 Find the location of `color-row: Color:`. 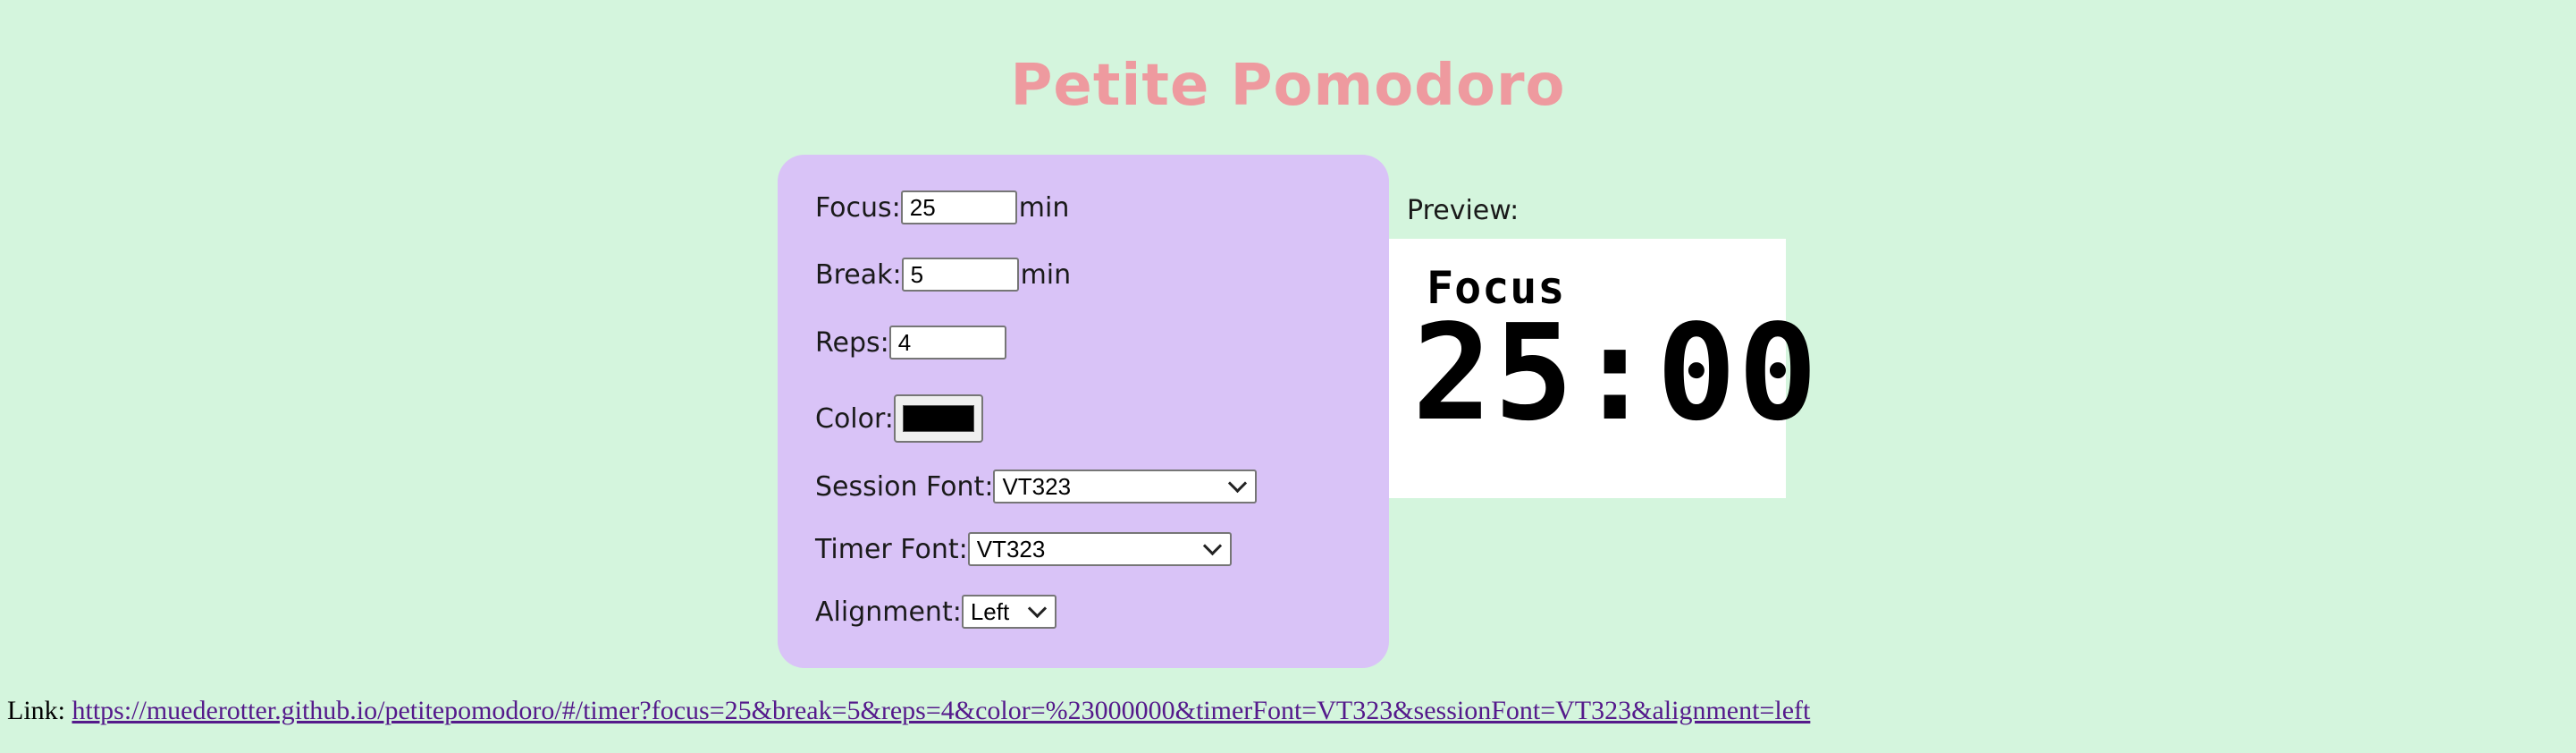

color-row: Color: is located at coordinates (899, 418).